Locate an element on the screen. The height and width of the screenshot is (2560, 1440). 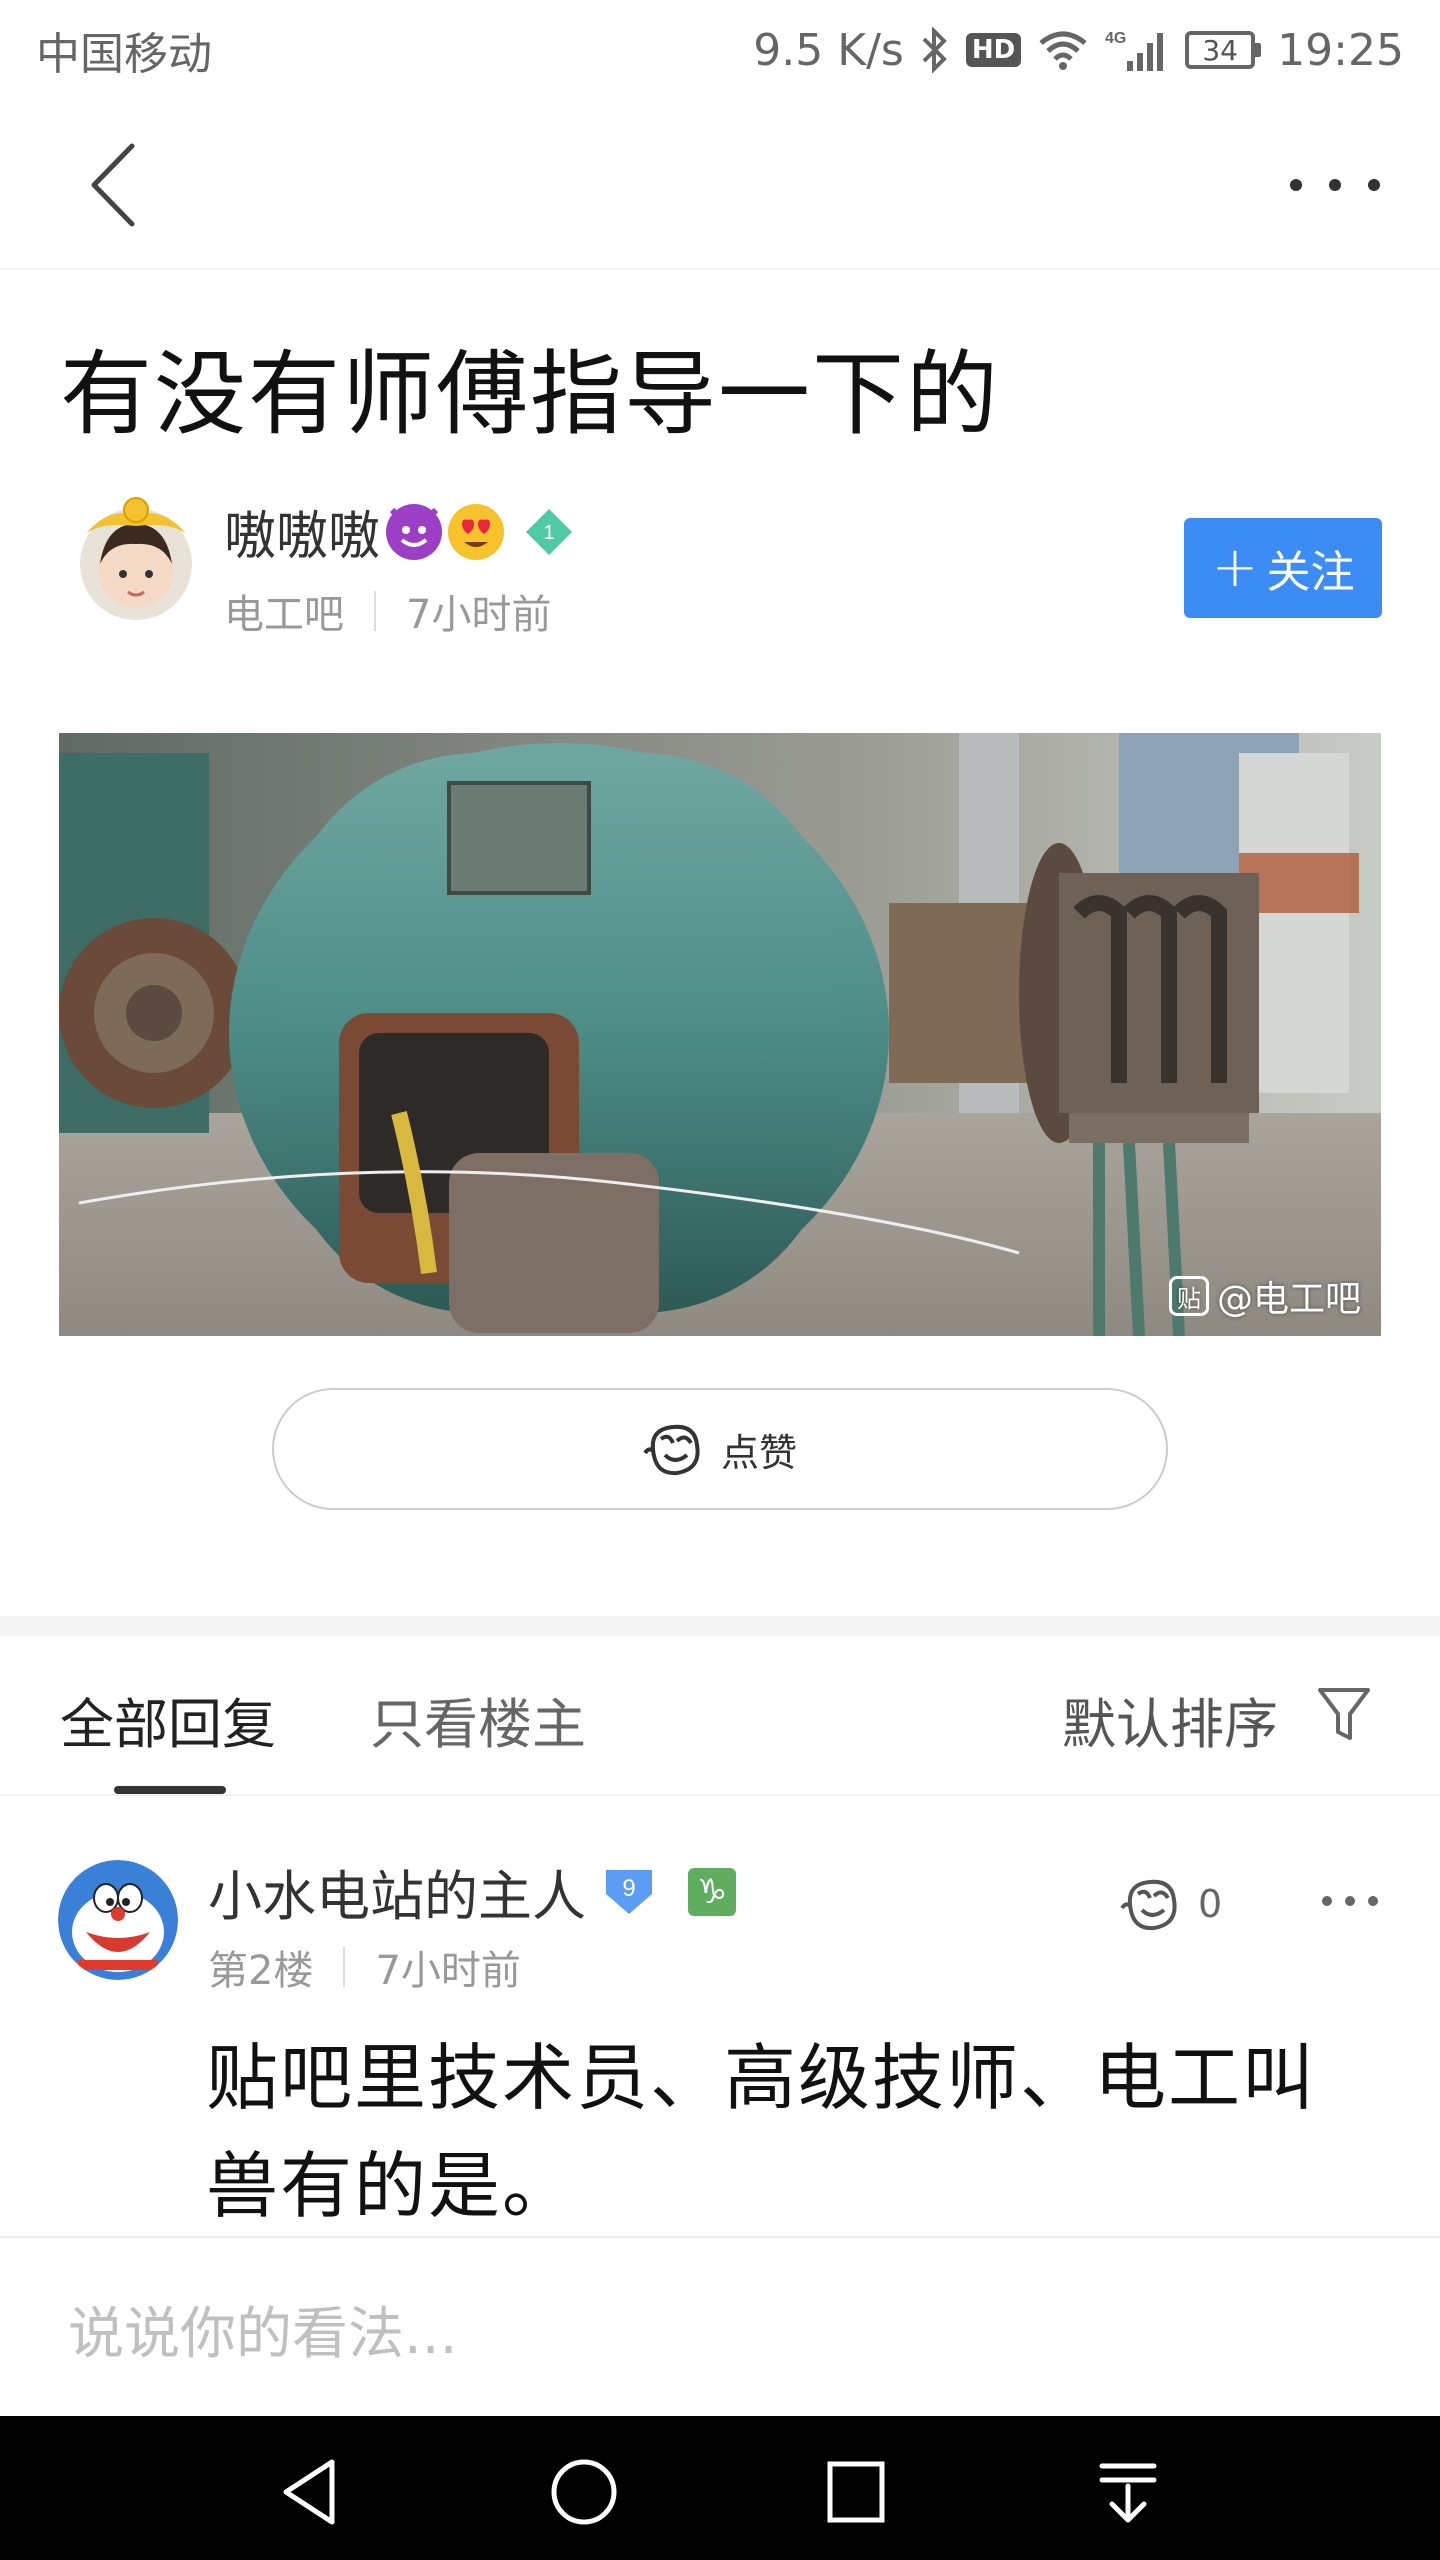
reply-like-button: 0 is located at coordinates (1171, 1904).